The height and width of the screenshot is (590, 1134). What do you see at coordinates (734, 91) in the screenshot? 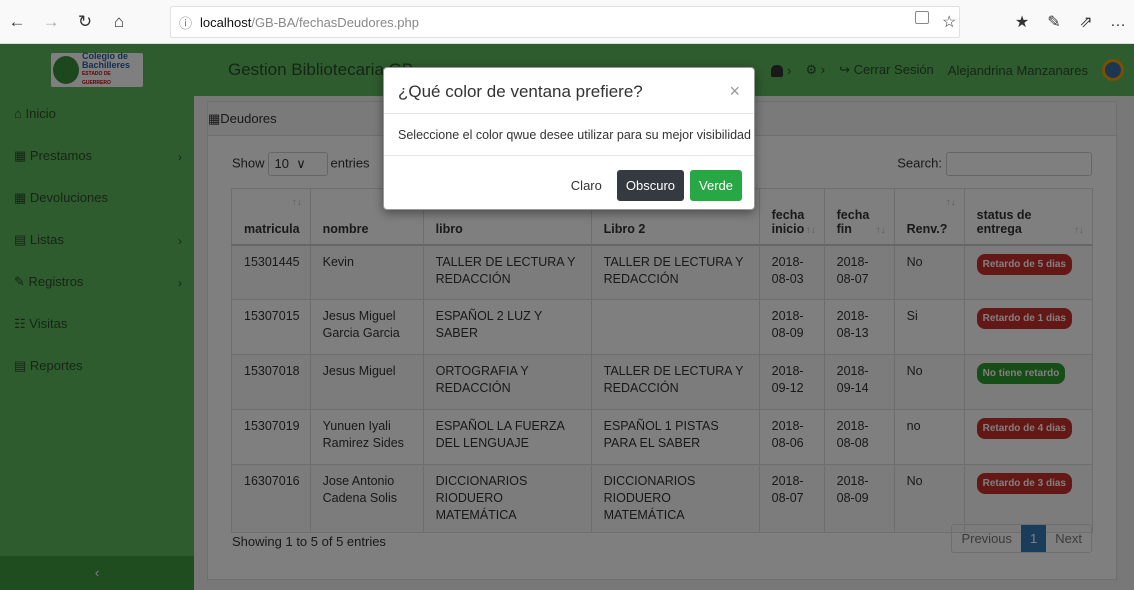
I see `close-icon: ×` at bounding box center [734, 91].